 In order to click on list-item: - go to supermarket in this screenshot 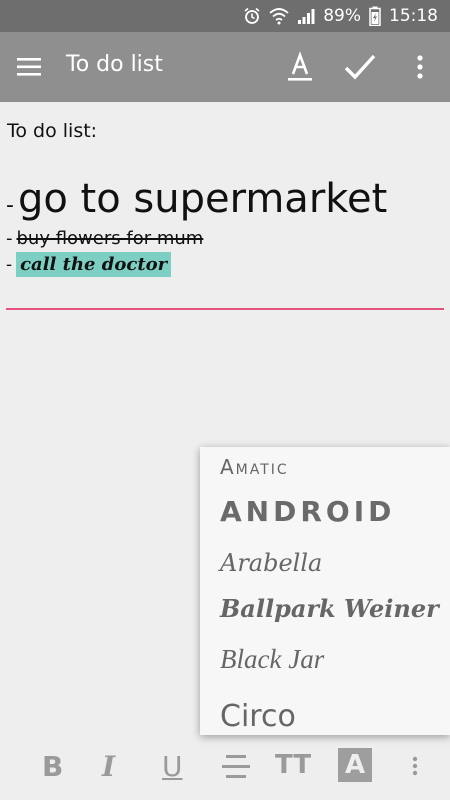, I will do `click(196, 199)`.